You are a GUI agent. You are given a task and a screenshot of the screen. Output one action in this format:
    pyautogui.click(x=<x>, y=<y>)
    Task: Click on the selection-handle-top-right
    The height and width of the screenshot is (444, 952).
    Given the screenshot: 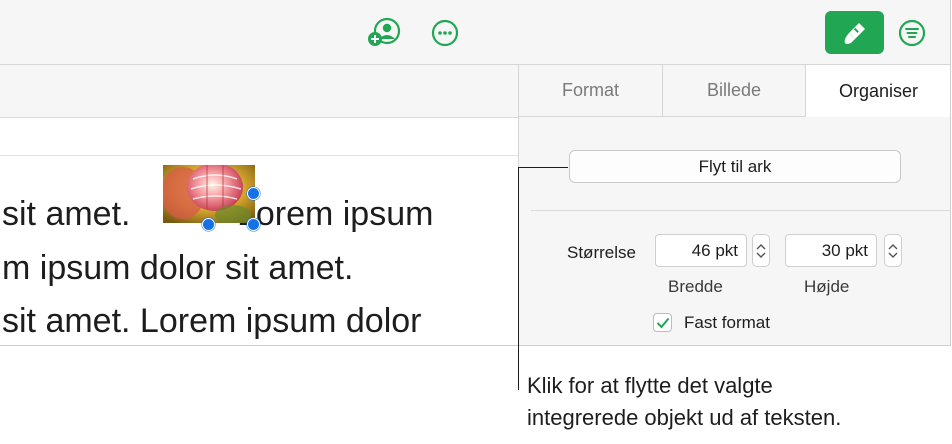 What is the action you would take?
    pyautogui.click(x=253, y=193)
    